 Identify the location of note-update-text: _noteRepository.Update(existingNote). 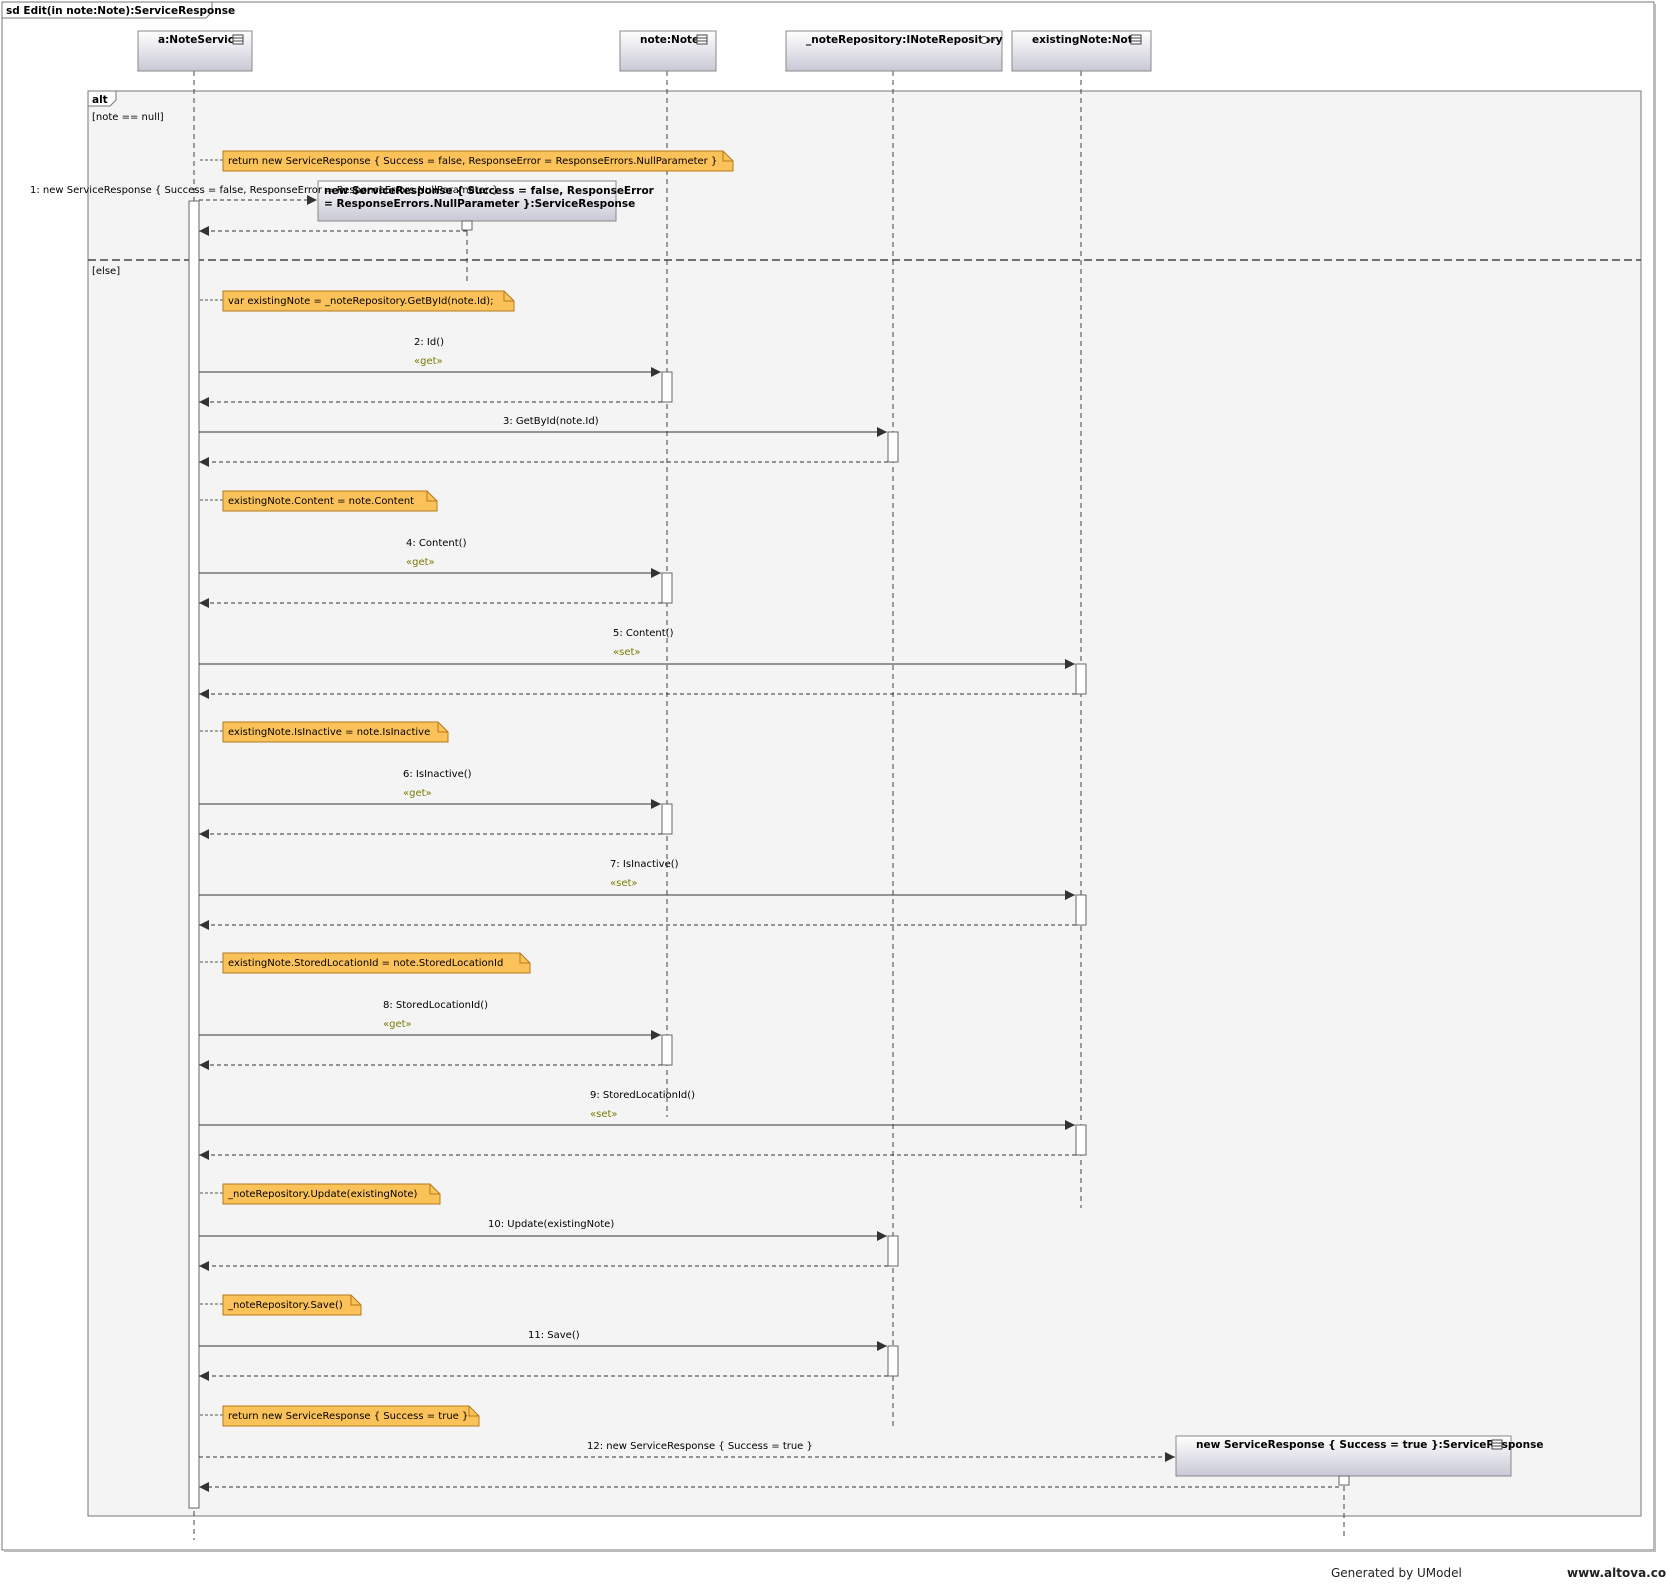
(322, 1194).